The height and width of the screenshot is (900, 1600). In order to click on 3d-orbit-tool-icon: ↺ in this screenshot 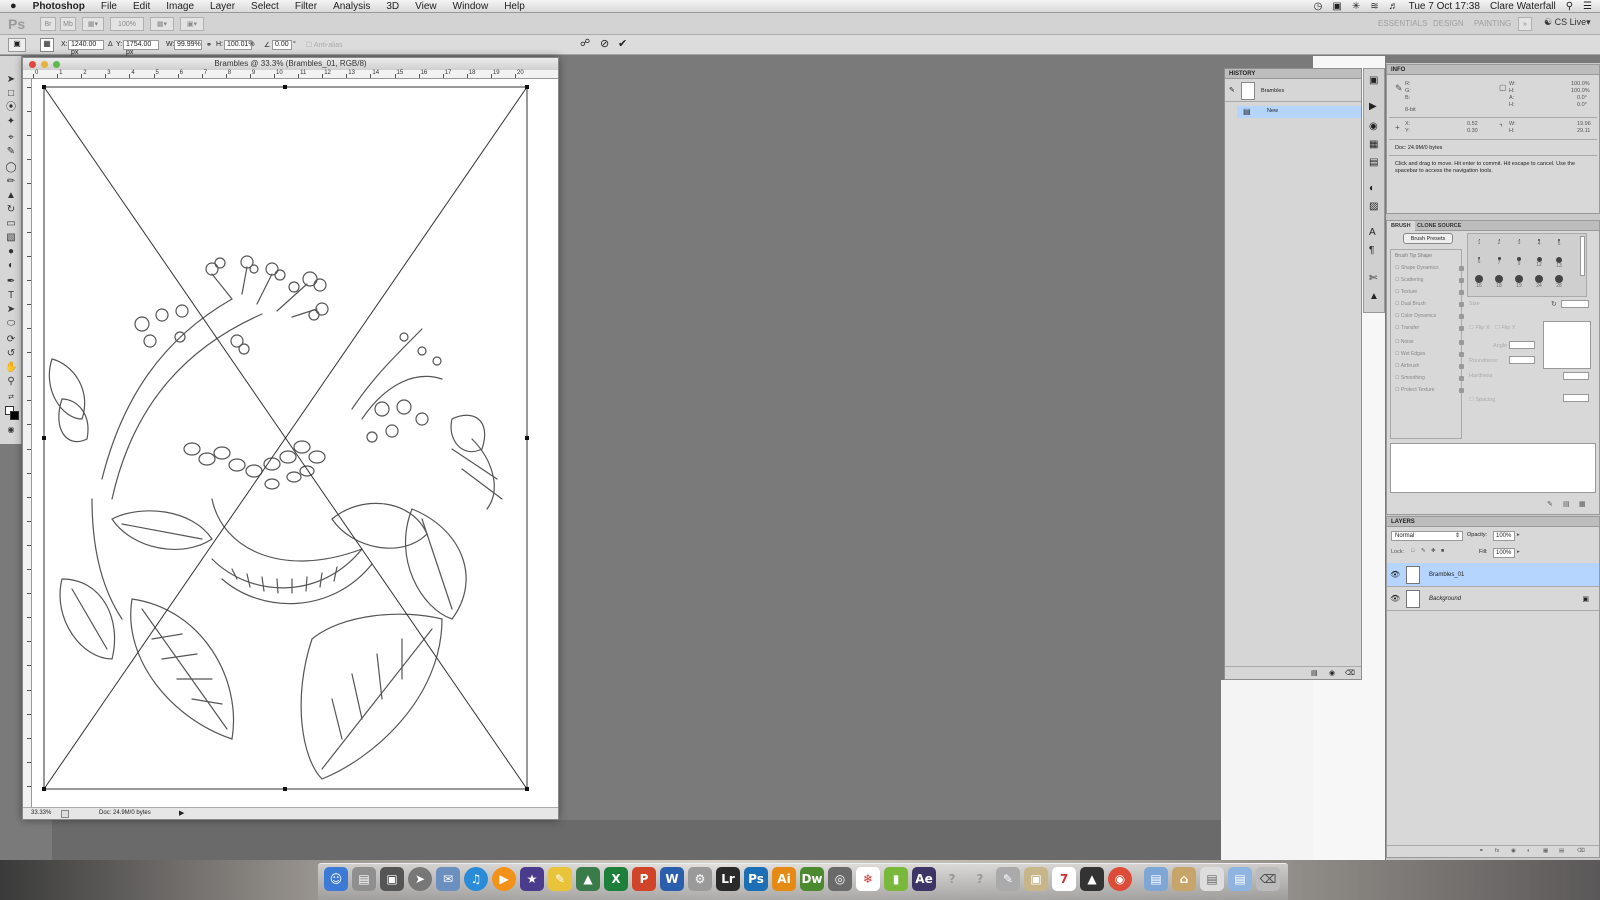, I will do `click(11, 354)`.